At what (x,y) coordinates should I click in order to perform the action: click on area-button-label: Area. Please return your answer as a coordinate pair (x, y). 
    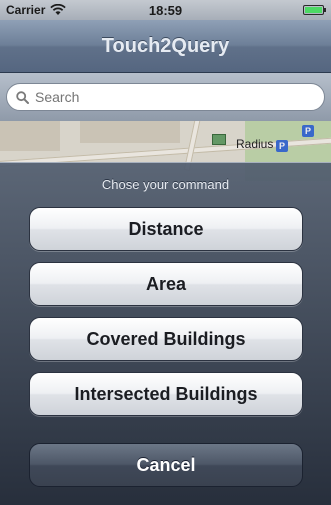
    Looking at the image, I should click on (166, 283).